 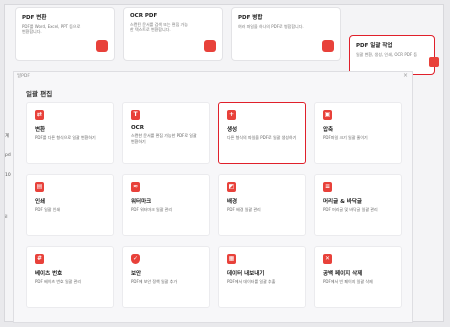 I want to click on card-desc: 일괄 변환, 생성, 인쇄, OCR PDF 등, so click(x=387, y=54).